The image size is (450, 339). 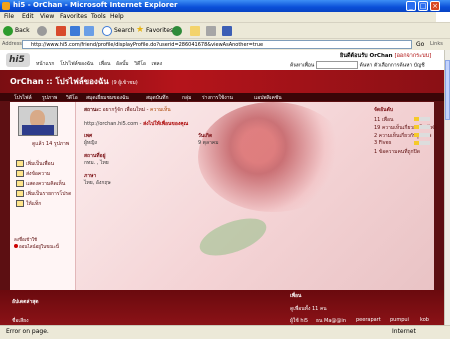 I want to click on send-message-link: ส่งข้อความ, so click(x=33, y=174).